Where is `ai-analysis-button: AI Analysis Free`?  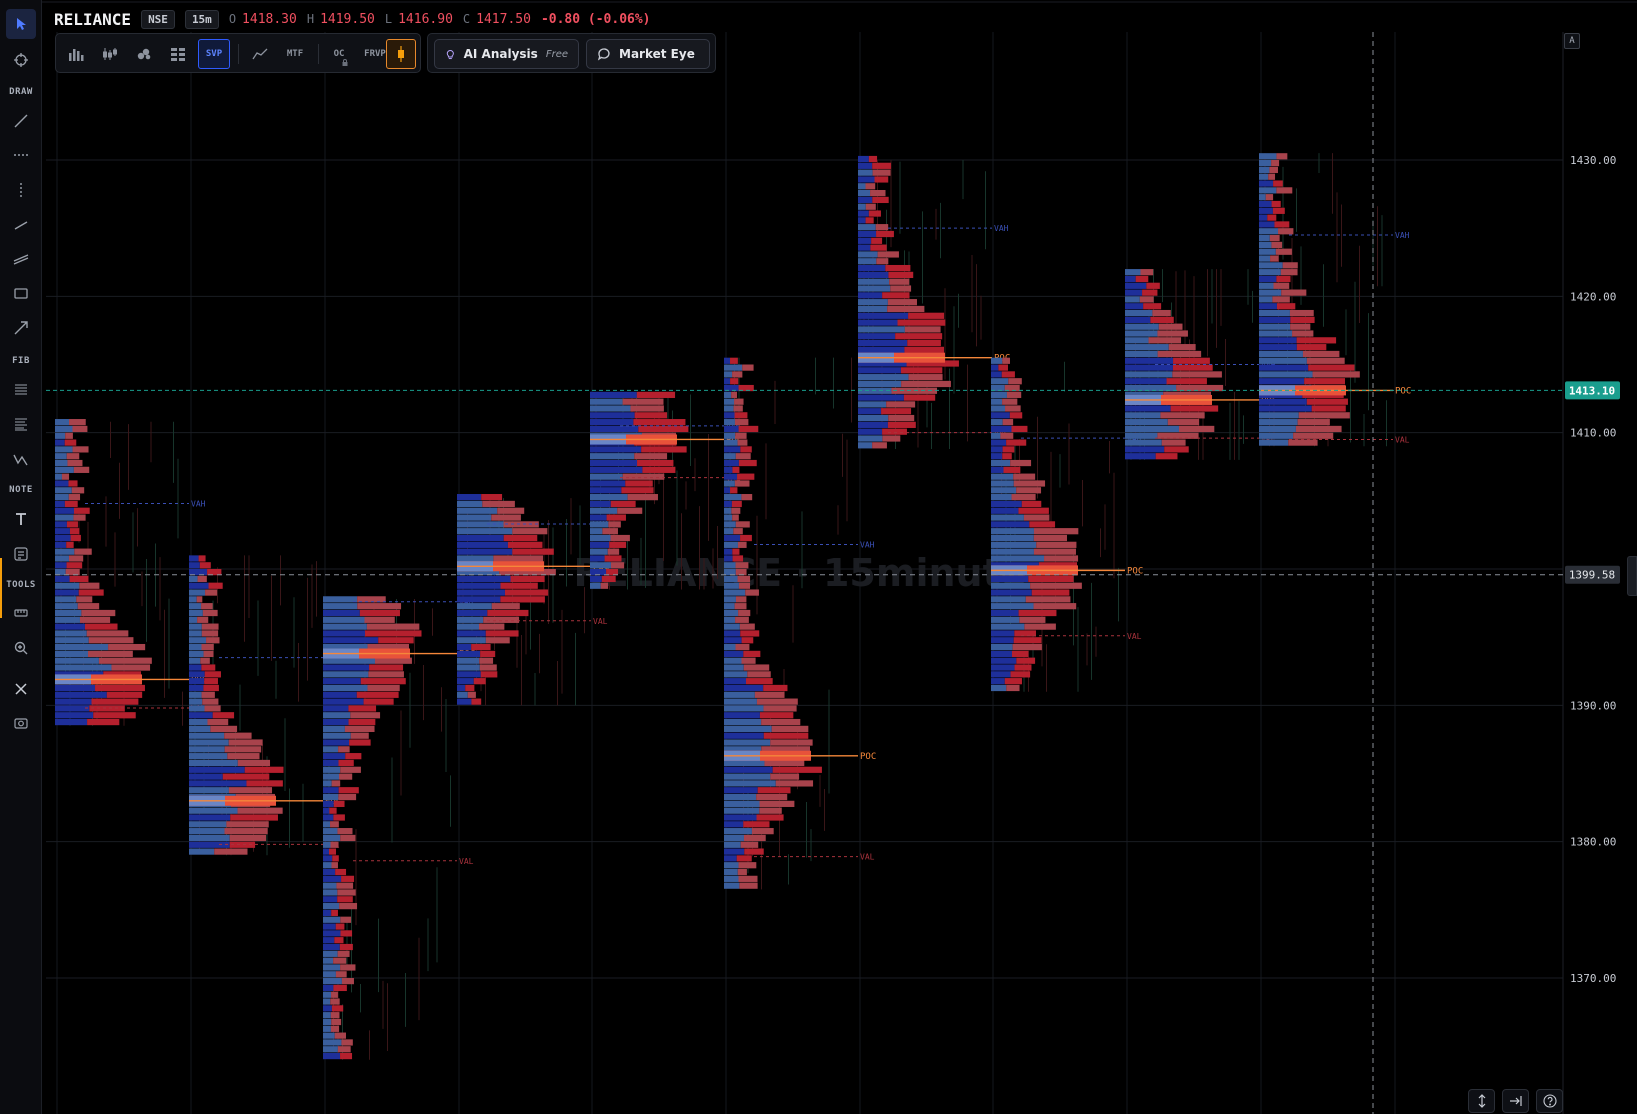 ai-analysis-button: AI Analysis Free is located at coordinates (506, 54).